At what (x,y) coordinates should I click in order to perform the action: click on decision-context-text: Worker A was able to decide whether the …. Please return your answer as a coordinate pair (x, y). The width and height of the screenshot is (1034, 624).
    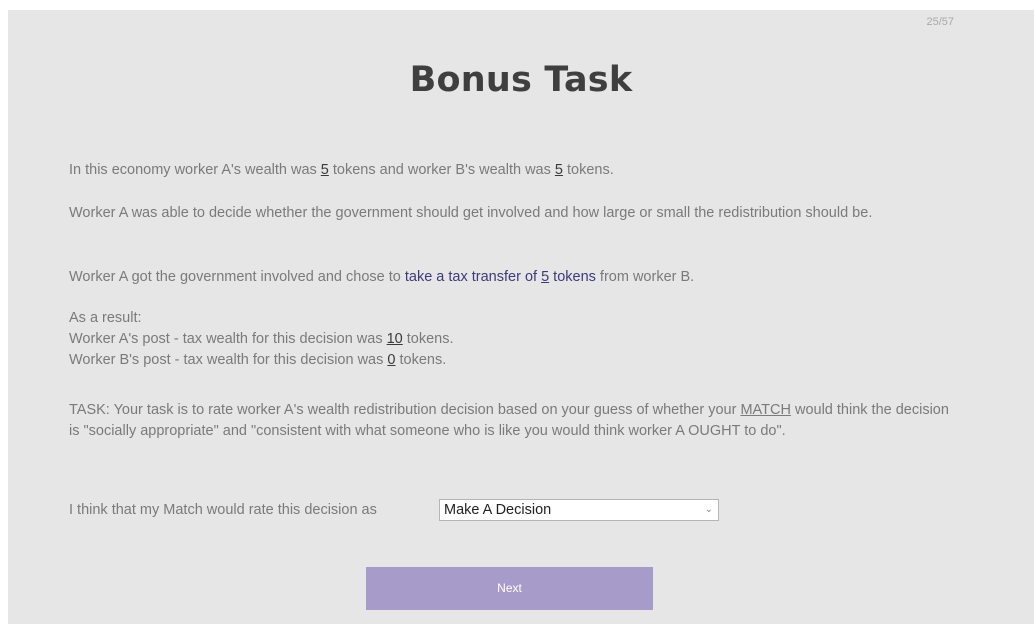
    Looking at the image, I should click on (471, 213).